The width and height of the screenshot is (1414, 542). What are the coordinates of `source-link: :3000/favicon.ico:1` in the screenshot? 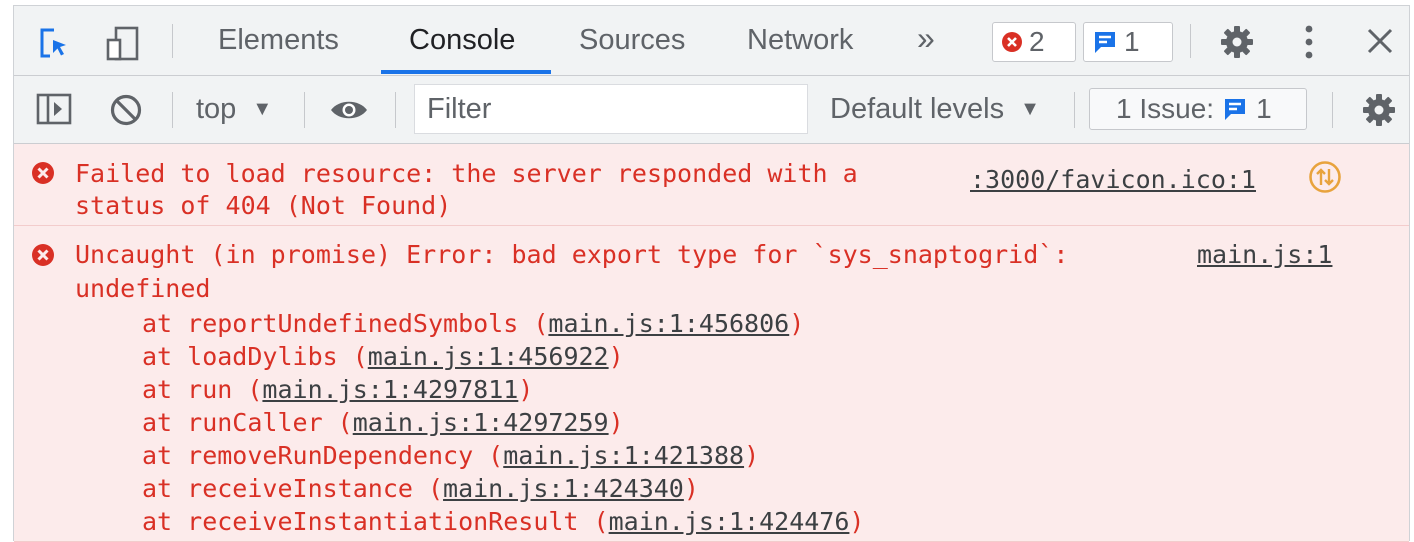 It's located at (1113, 180).